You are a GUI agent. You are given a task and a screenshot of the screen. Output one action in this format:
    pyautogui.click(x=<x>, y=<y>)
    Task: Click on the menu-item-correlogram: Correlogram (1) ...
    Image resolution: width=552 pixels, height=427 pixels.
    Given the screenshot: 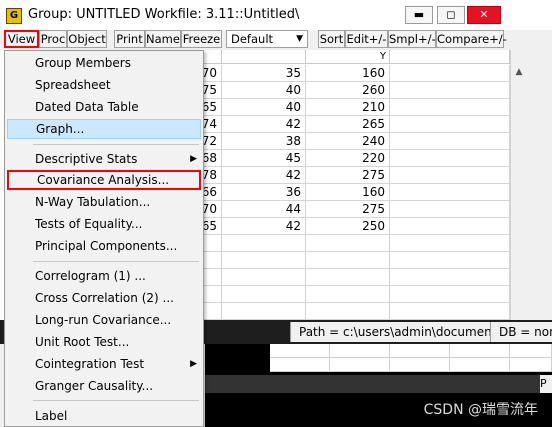 What is the action you would take?
    pyautogui.click(x=104, y=276)
    